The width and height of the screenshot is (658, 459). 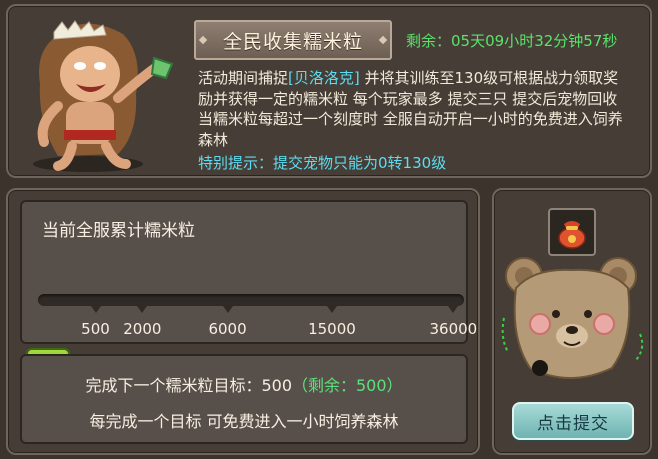 What do you see at coordinates (243, 78) in the screenshot?
I see `desc-before: 活动期间捕捉` at bounding box center [243, 78].